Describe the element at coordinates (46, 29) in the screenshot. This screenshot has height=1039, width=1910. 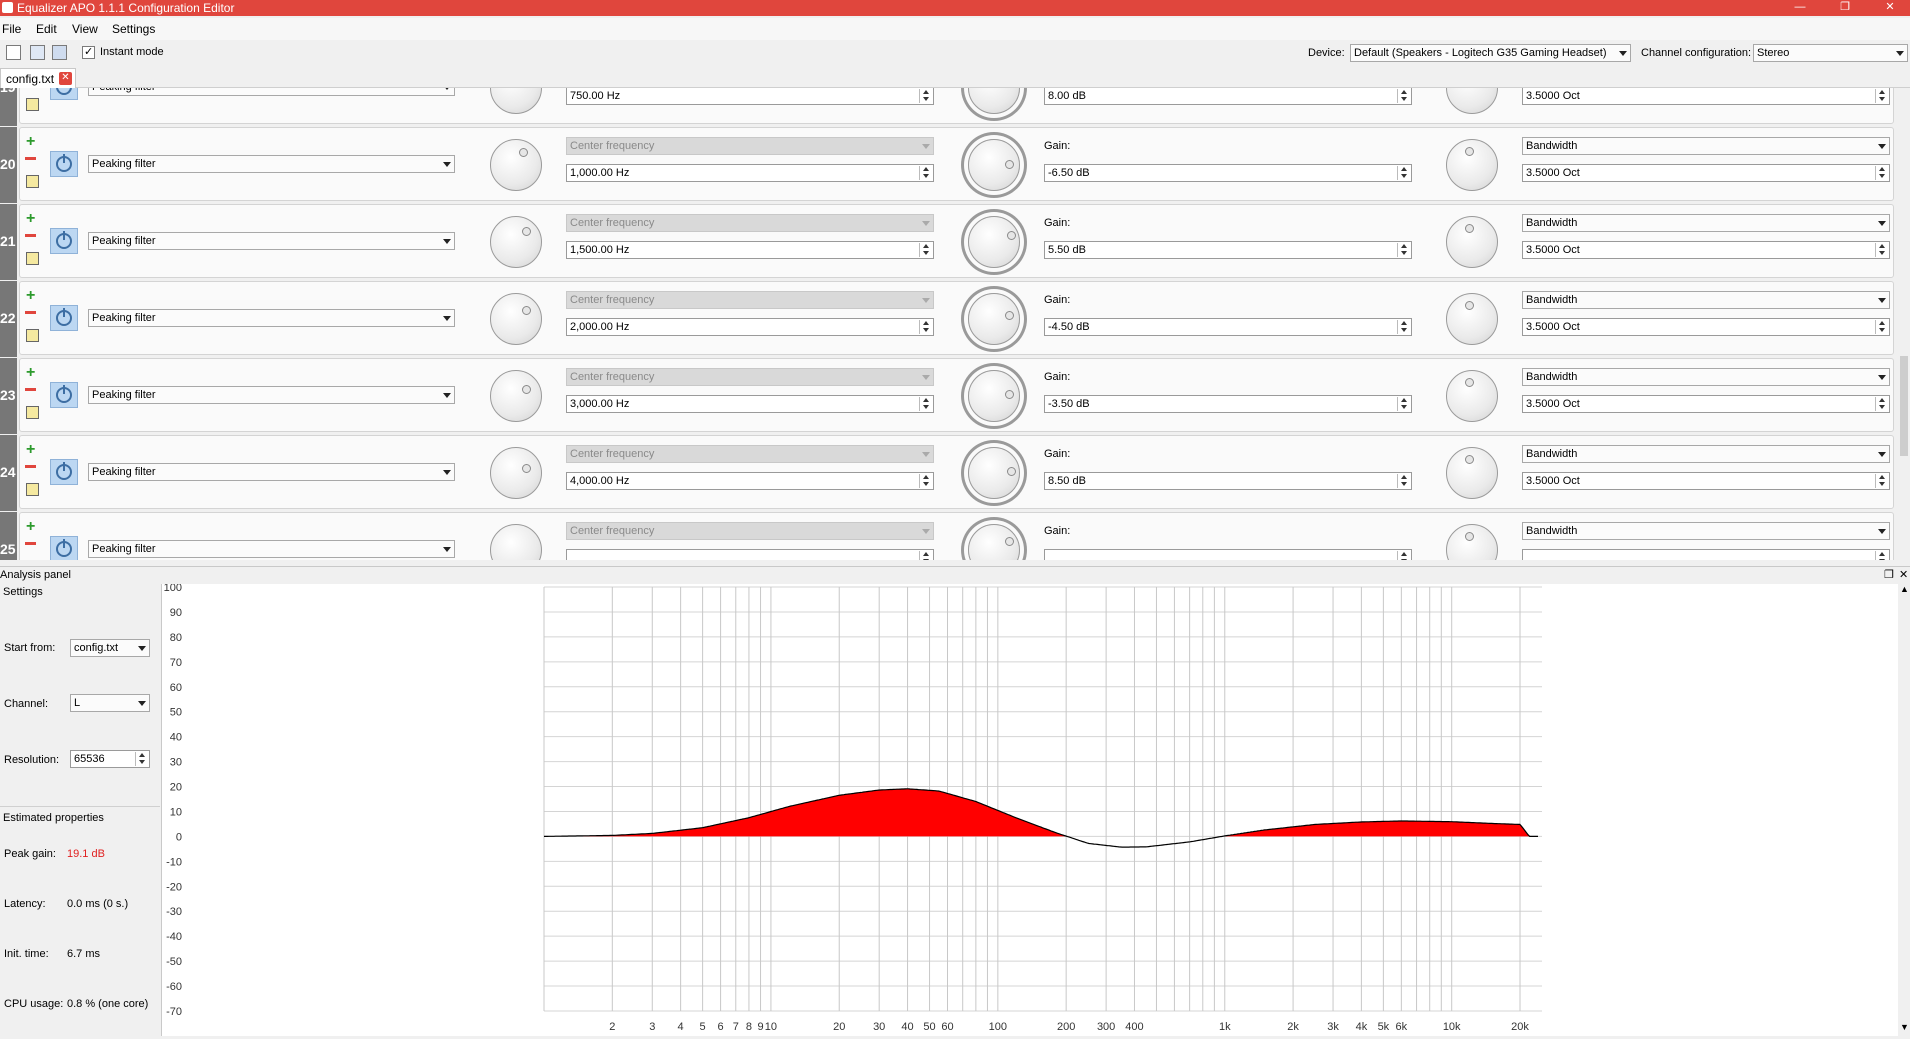
I see `menu-edit: Edit` at that location.